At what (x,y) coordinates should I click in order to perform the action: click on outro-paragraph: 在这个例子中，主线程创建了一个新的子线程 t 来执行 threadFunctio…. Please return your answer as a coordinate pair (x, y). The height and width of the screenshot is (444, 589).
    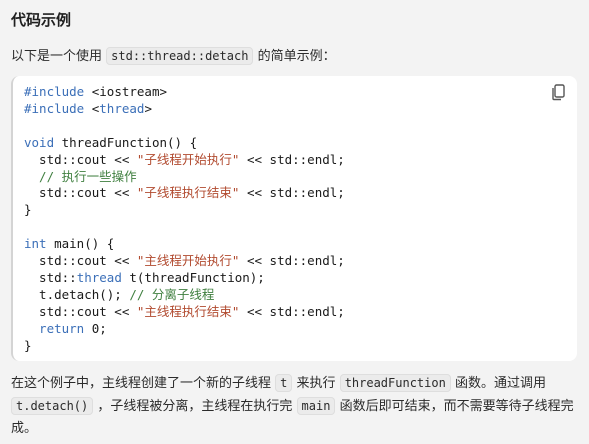
    Looking at the image, I should click on (294, 406).